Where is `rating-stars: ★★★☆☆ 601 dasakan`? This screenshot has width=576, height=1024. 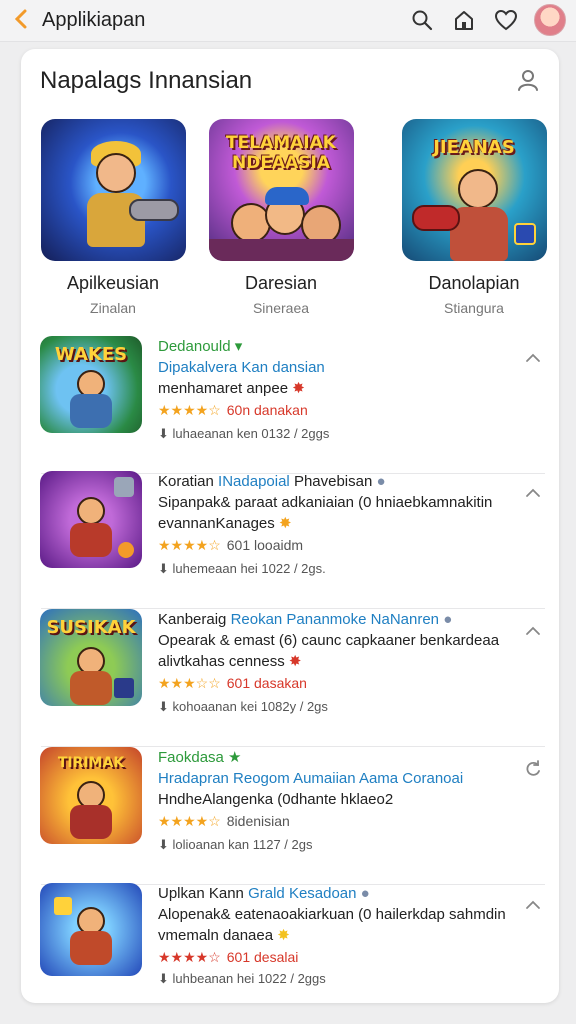
rating-stars: ★★★☆☆ 601 dasakan is located at coordinates (232, 683).